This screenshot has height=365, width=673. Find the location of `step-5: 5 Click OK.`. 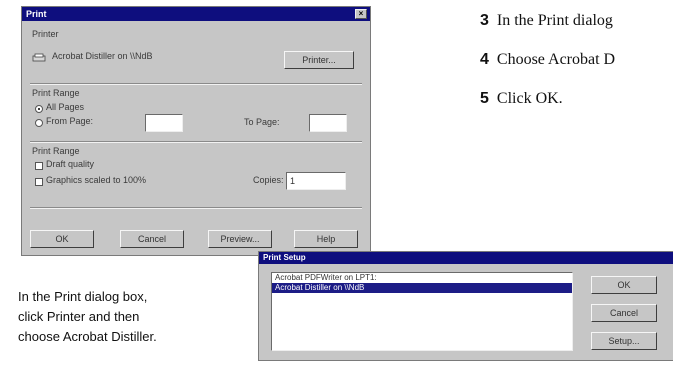

step-5: 5 Click OK. is located at coordinates (521, 99).